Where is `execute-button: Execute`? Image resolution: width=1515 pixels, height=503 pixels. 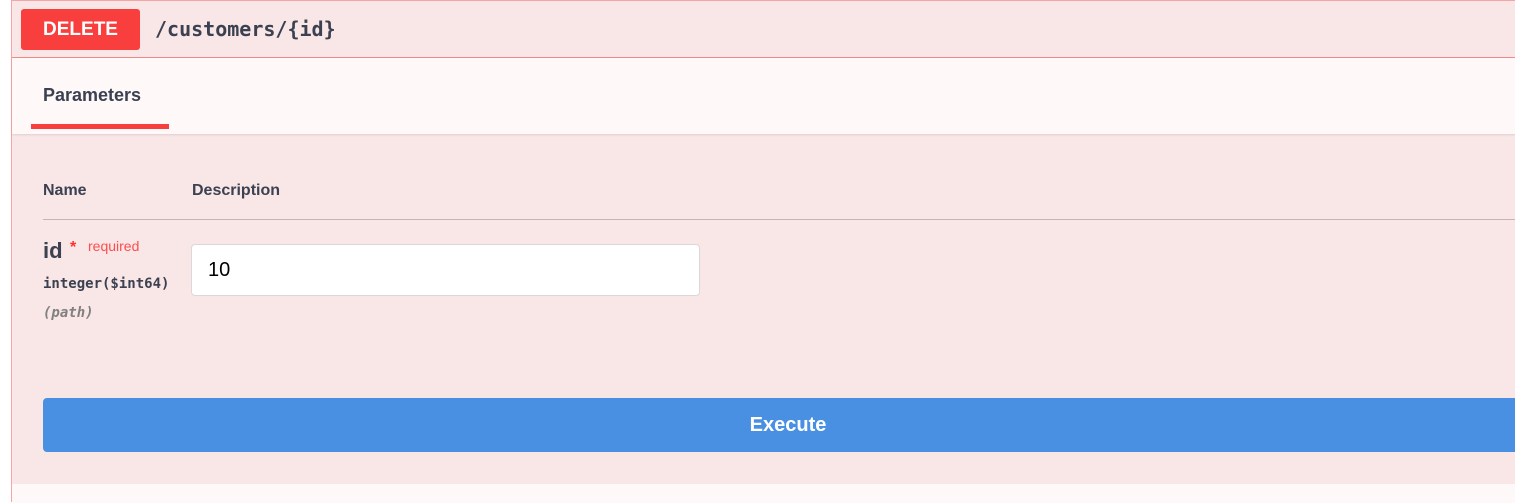
execute-button: Execute is located at coordinates (779, 425).